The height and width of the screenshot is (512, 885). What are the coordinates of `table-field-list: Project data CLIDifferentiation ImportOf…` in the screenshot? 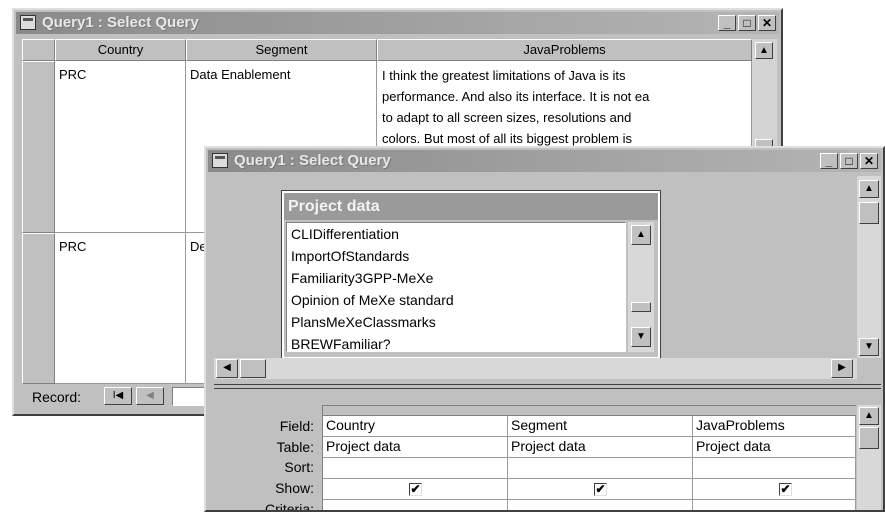 It's located at (471, 275).